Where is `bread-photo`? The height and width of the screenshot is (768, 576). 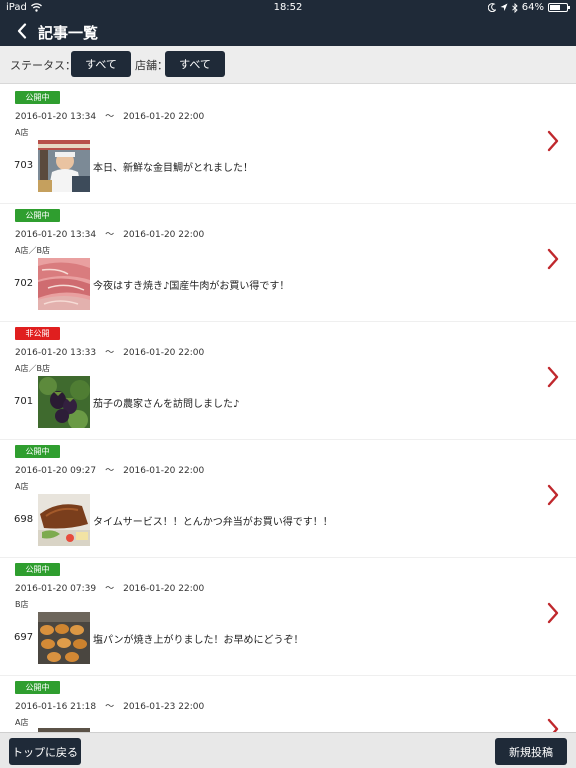 bread-photo is located at coordinates (64, 638).